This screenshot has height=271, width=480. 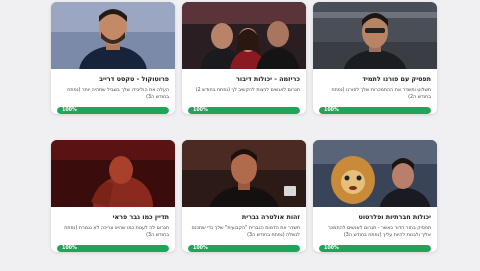 I want to click on course-title: יכולות חברתיות ופלרטוט, so click(x=395, y=217).